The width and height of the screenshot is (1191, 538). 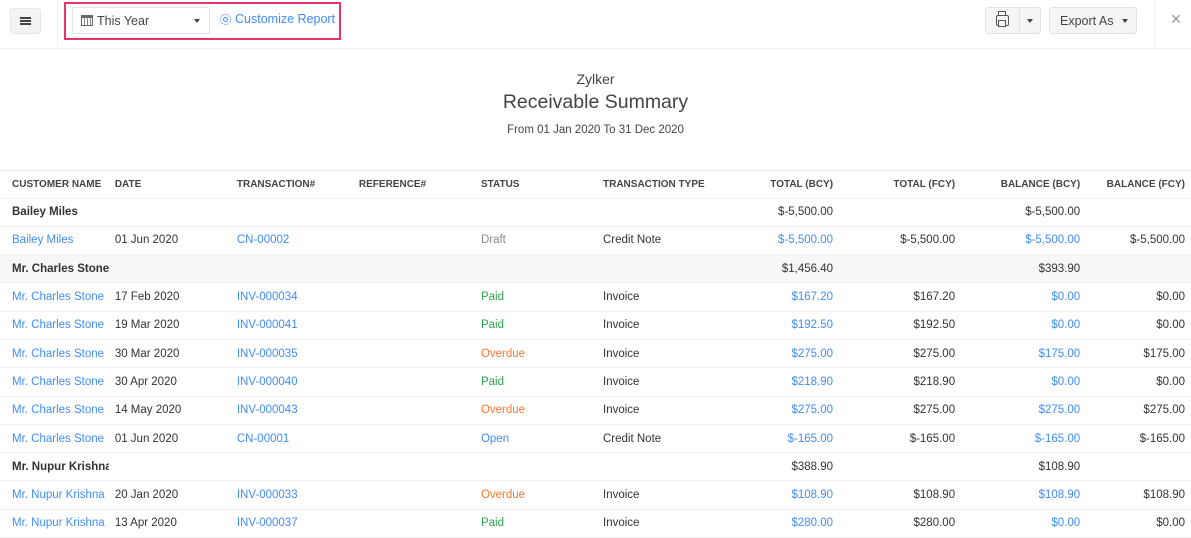 What do you see at coordinates (1024, 212) in the screenshot?
I see `group-balance-bcy: $-5,500.00` at bounding box center [1024, 212].